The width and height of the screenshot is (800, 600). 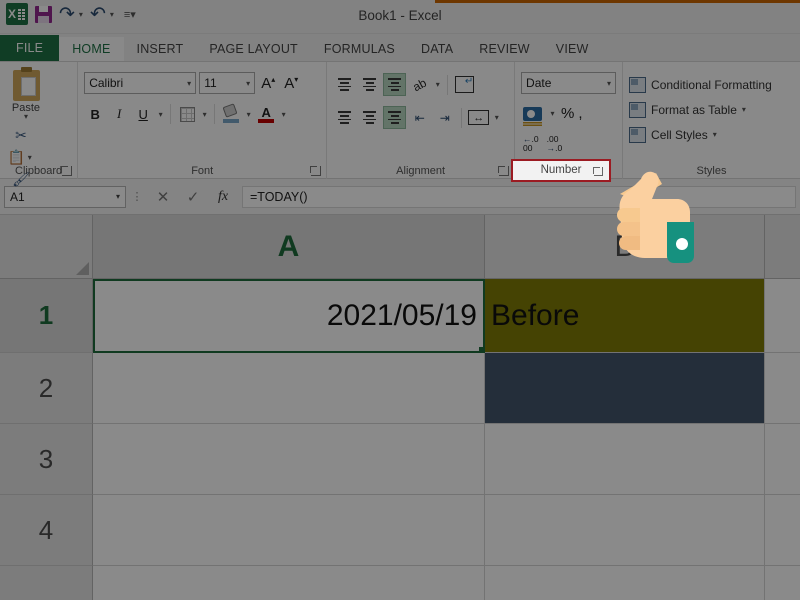 I want to click on increase-indent-button: ⇥, so click(x=444, y=117).